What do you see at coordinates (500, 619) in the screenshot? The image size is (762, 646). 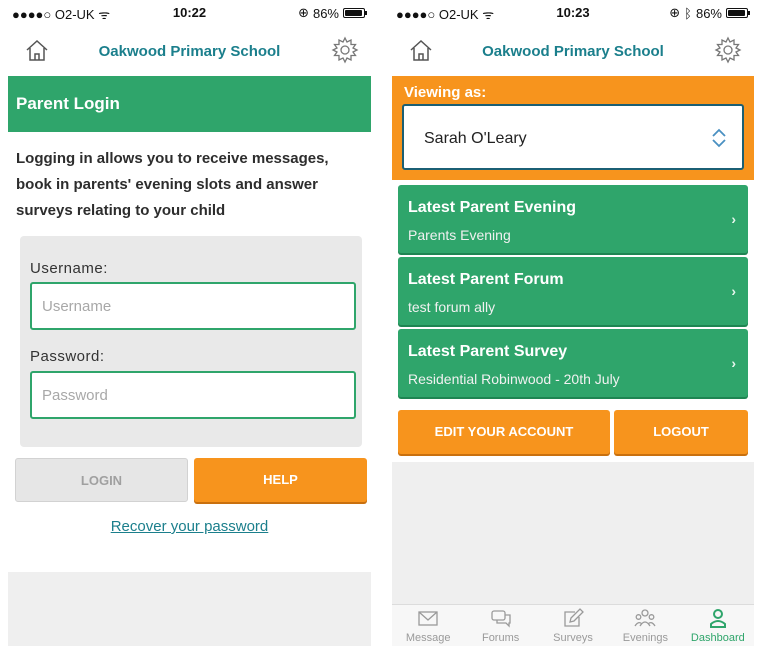 I see `chat-bubbles-icon` at bounding box center [500, 619].